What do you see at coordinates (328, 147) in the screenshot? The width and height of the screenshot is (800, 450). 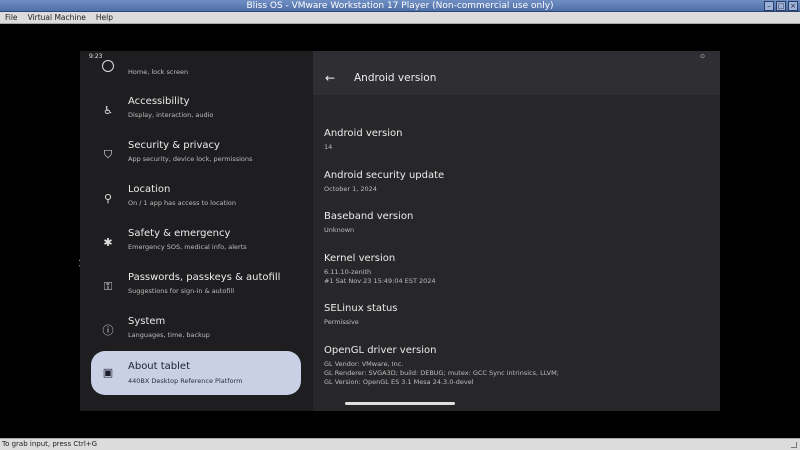 I see `info-value: 14` at bounding box center [328, 147].